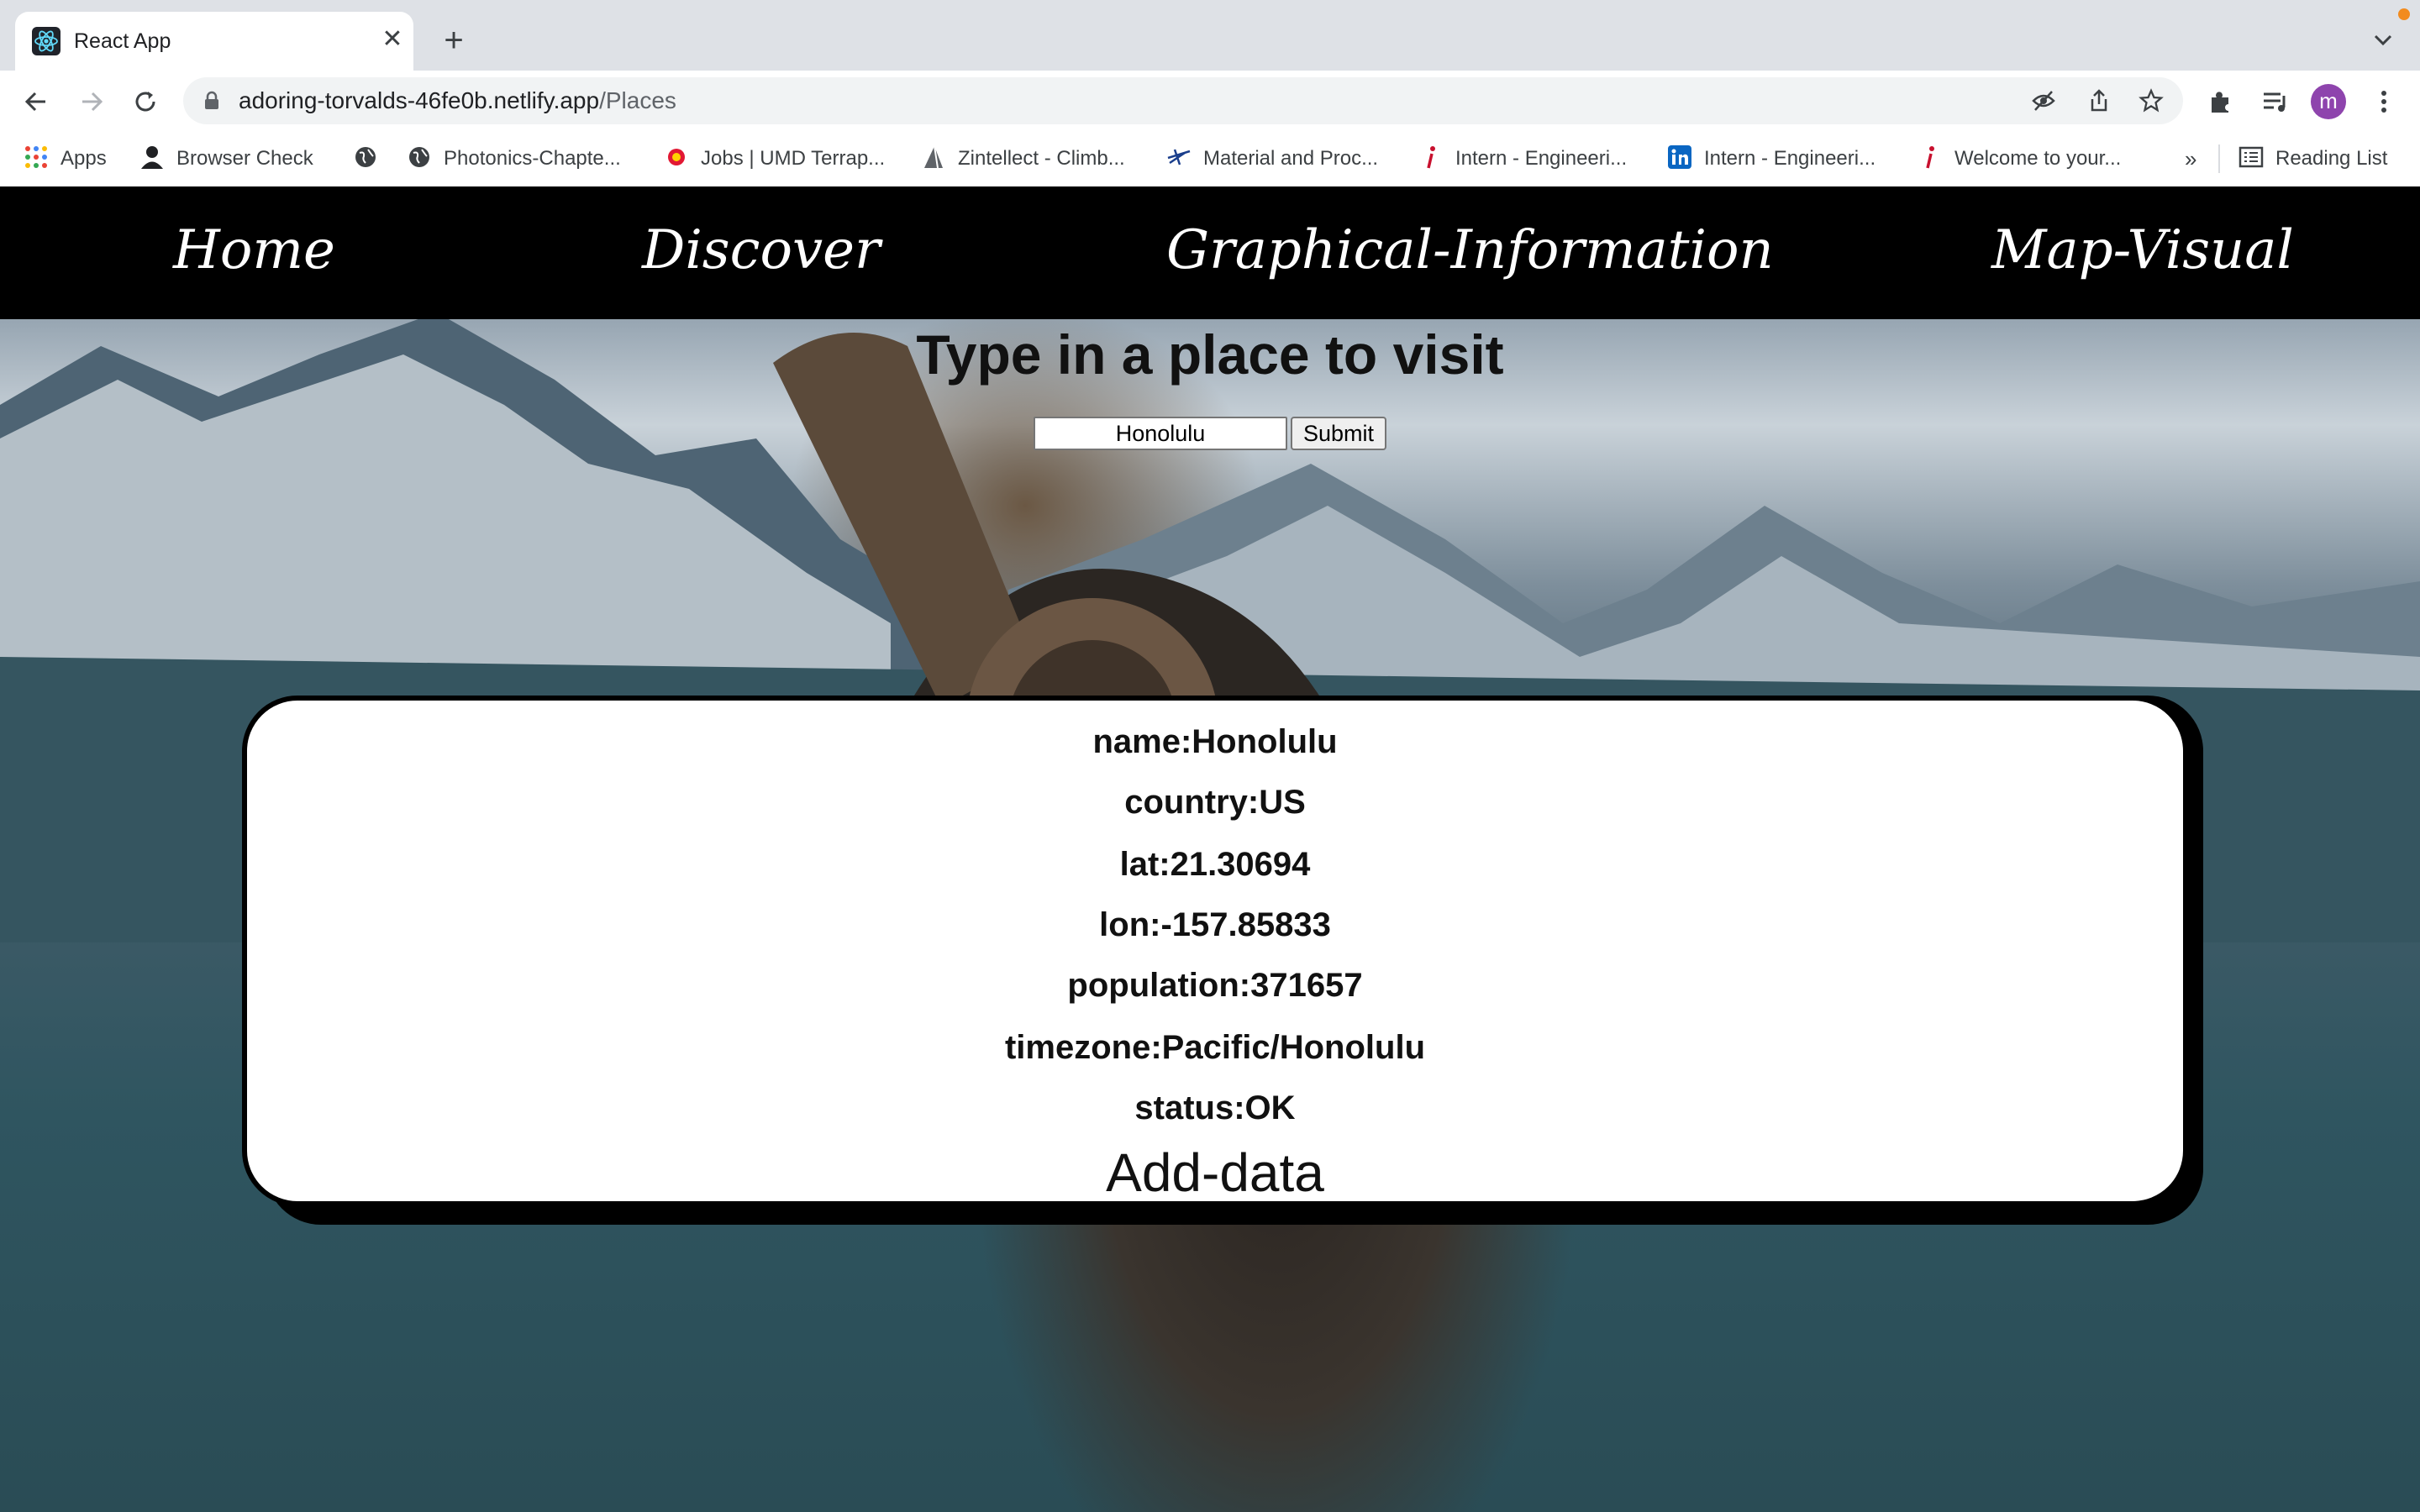  What do you see at coordinates (1210, 354) in the screenshot?
I see `page-heading: Type in a place to visit` at bounding box center [1210, 354].